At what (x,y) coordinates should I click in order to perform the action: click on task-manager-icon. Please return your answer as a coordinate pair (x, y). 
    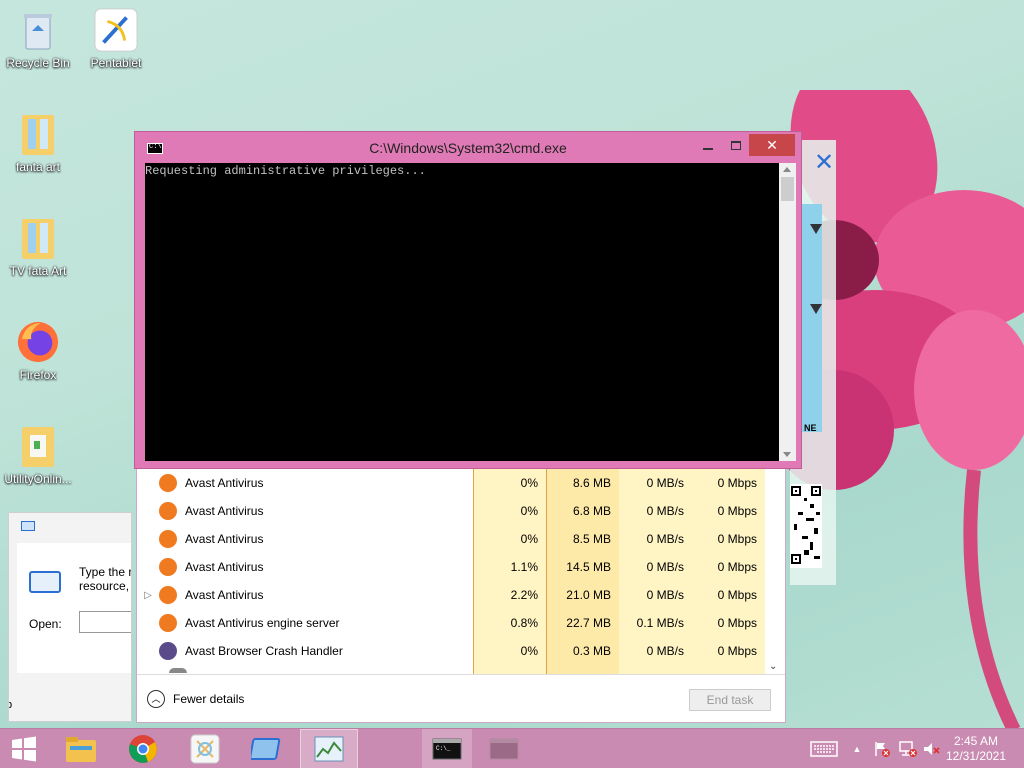
    Looking at the image, I should click on (329, 749).